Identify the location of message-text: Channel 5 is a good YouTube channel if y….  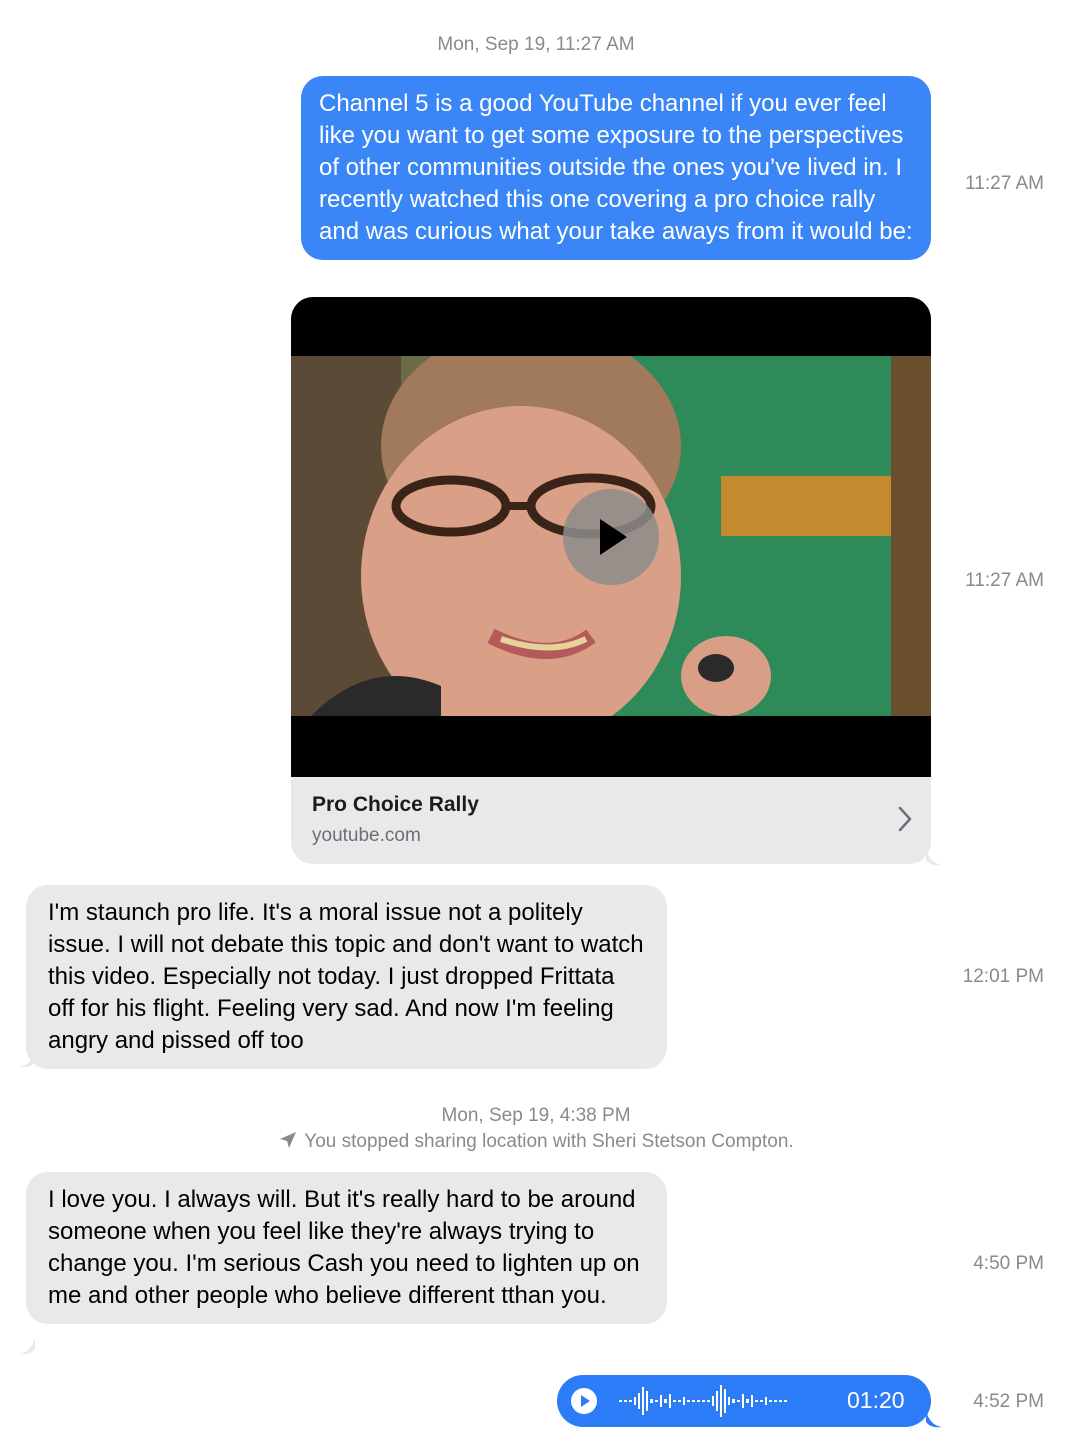
(616, 167).